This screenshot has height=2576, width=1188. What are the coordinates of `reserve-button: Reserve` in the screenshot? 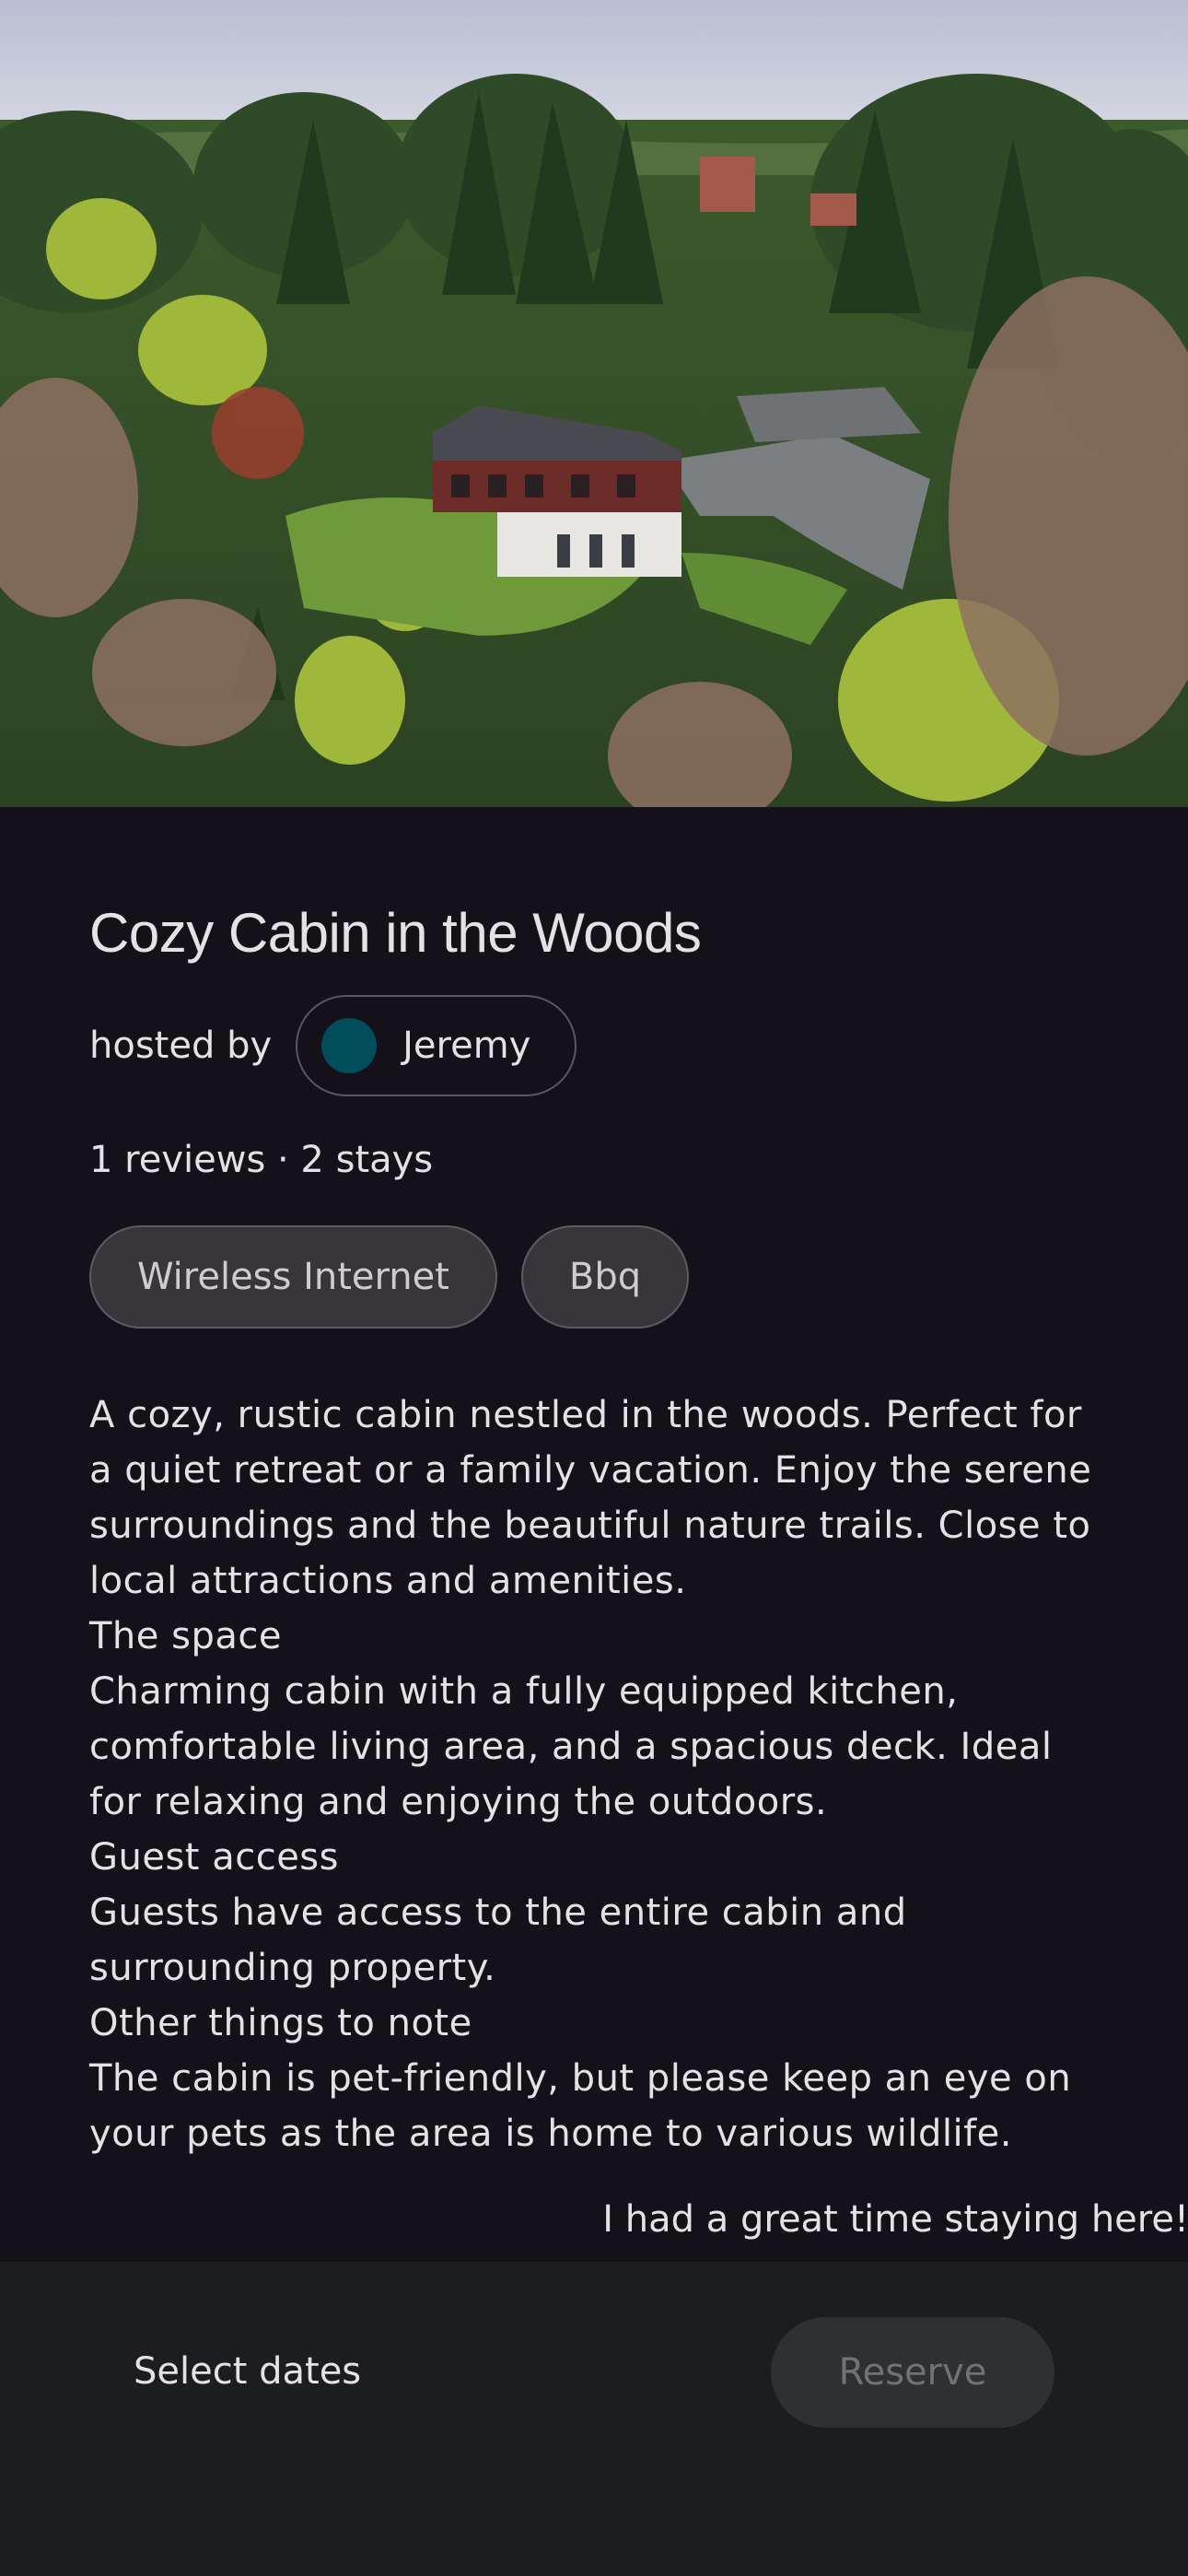 It's located at (912, 2372).